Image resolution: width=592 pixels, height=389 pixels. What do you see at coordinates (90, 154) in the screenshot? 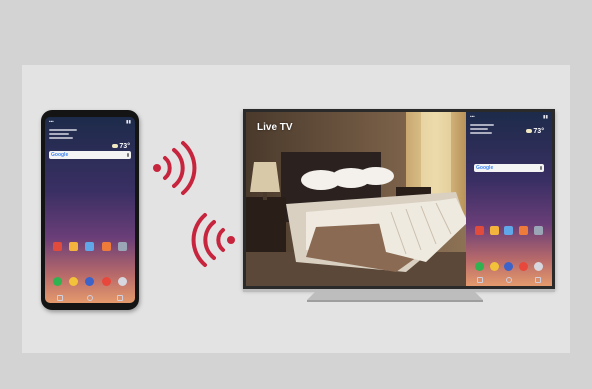
I see `google-search-bar: Google` at bounding box center [90, 154].